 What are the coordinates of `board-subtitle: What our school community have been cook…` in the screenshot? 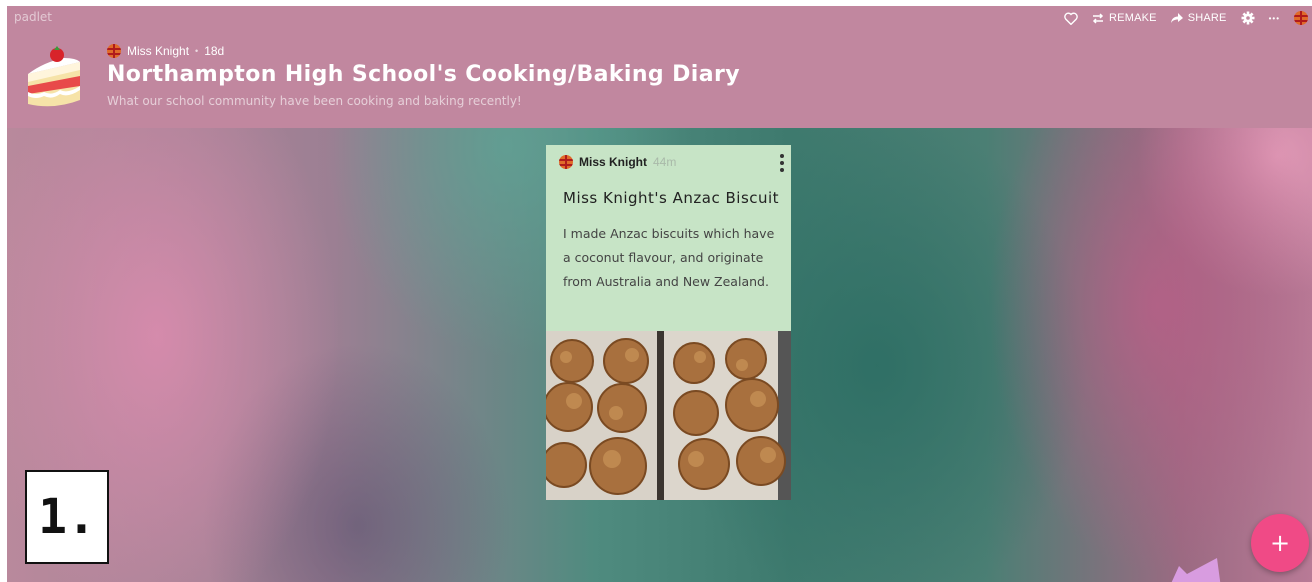 It's located at (314, 101).